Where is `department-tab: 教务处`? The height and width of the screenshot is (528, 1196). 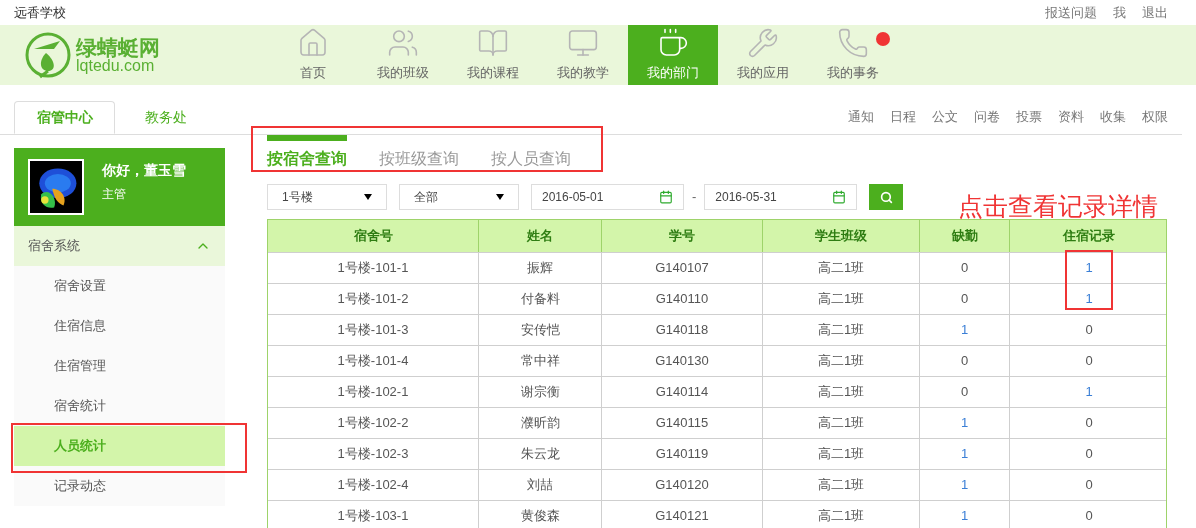 department-tab: 教务处 is located at coordinates (165, 117).